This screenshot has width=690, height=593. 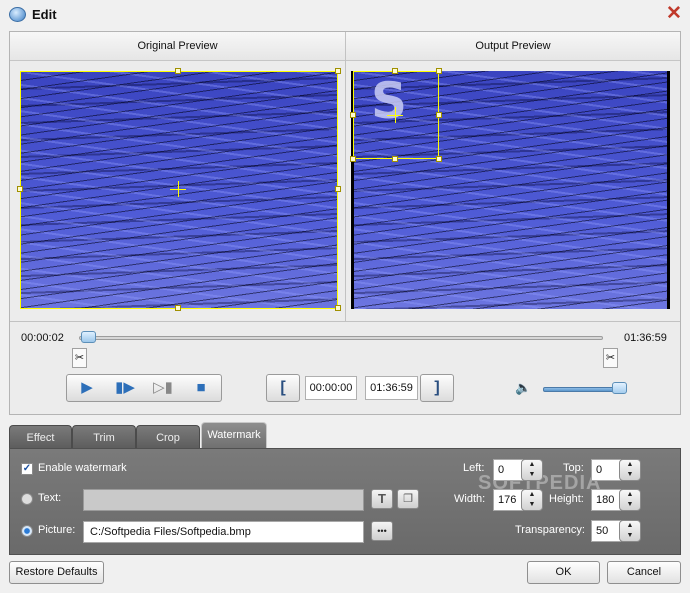 I want to click on volume-thumb, so click(x=619, y=388).